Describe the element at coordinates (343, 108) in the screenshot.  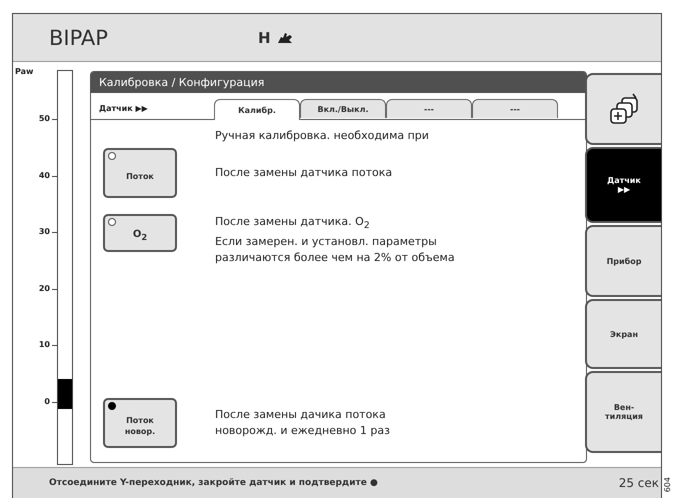
I see `tab: Вкл./Выкл.` at that location.